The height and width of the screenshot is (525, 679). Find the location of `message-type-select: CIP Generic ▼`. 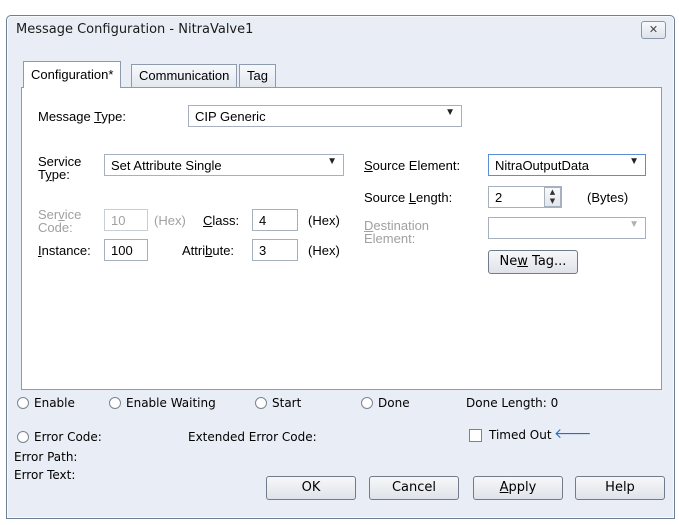

message-type-select: CIP Generic ▼ is located at coordinates (325, 116).